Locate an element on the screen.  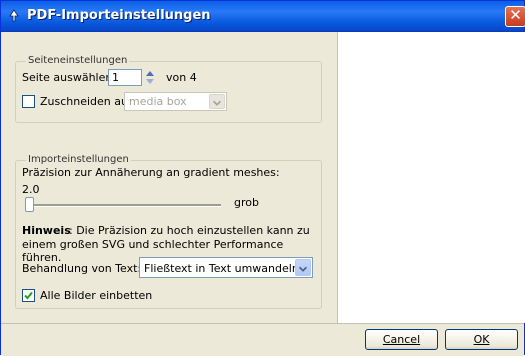
text-handling-label: Behandlung von Text: is located at coordinates (82, 268).